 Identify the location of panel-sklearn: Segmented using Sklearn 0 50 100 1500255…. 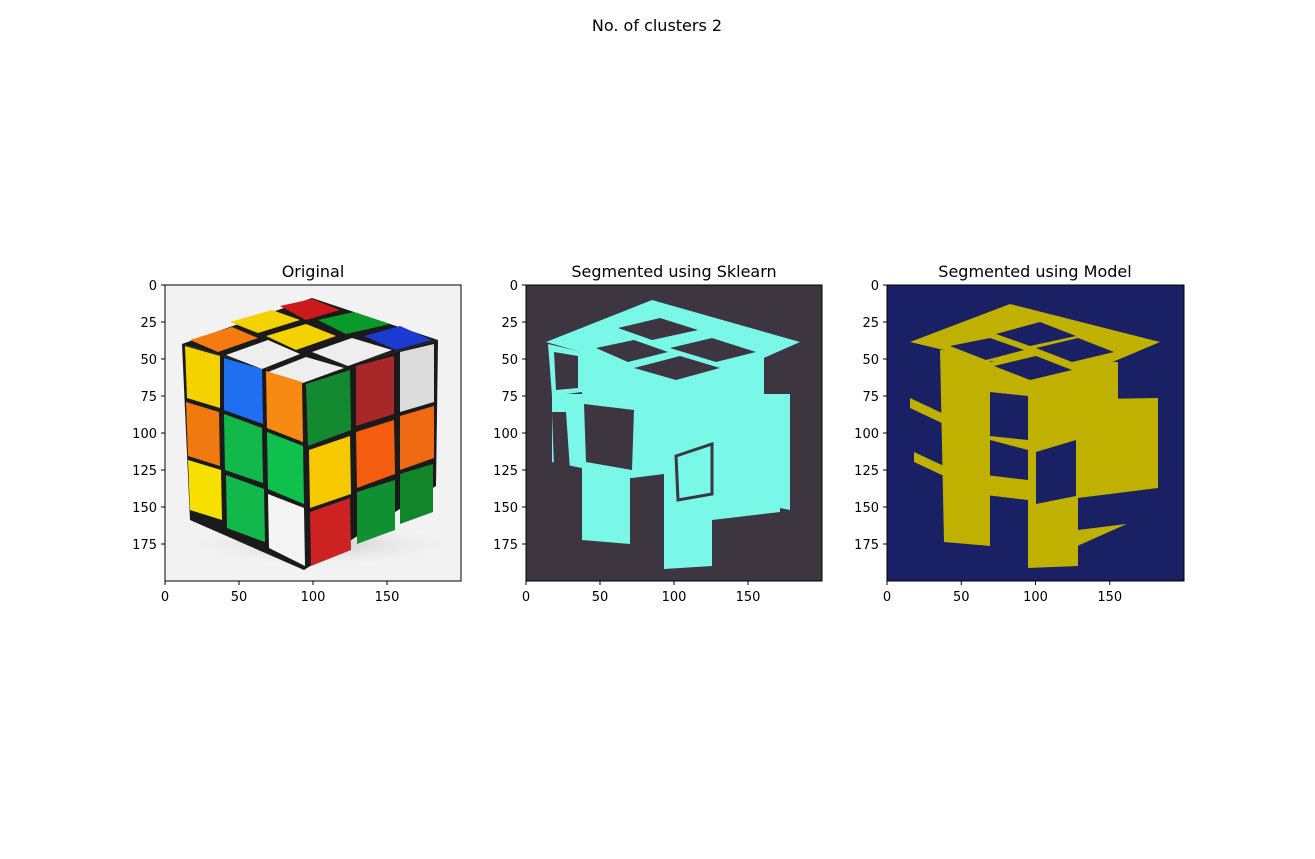
(658, 433).